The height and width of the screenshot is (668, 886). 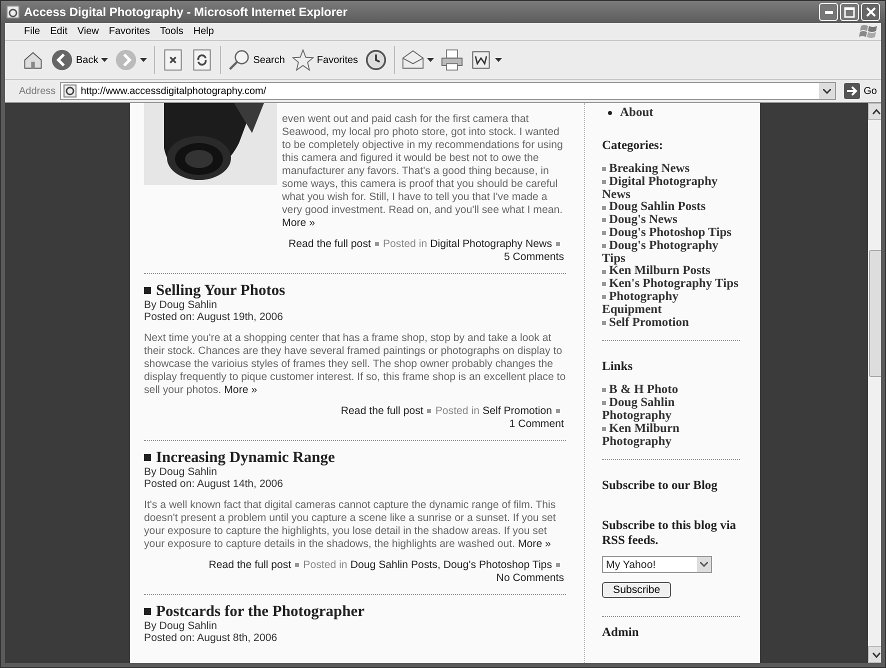 What do you see at coordinates (451, 565) in the screenshot?
I see `category-link: Doug Sahlin Posts, Doug's Photoshop Tips` at bounding box center [451, 565].